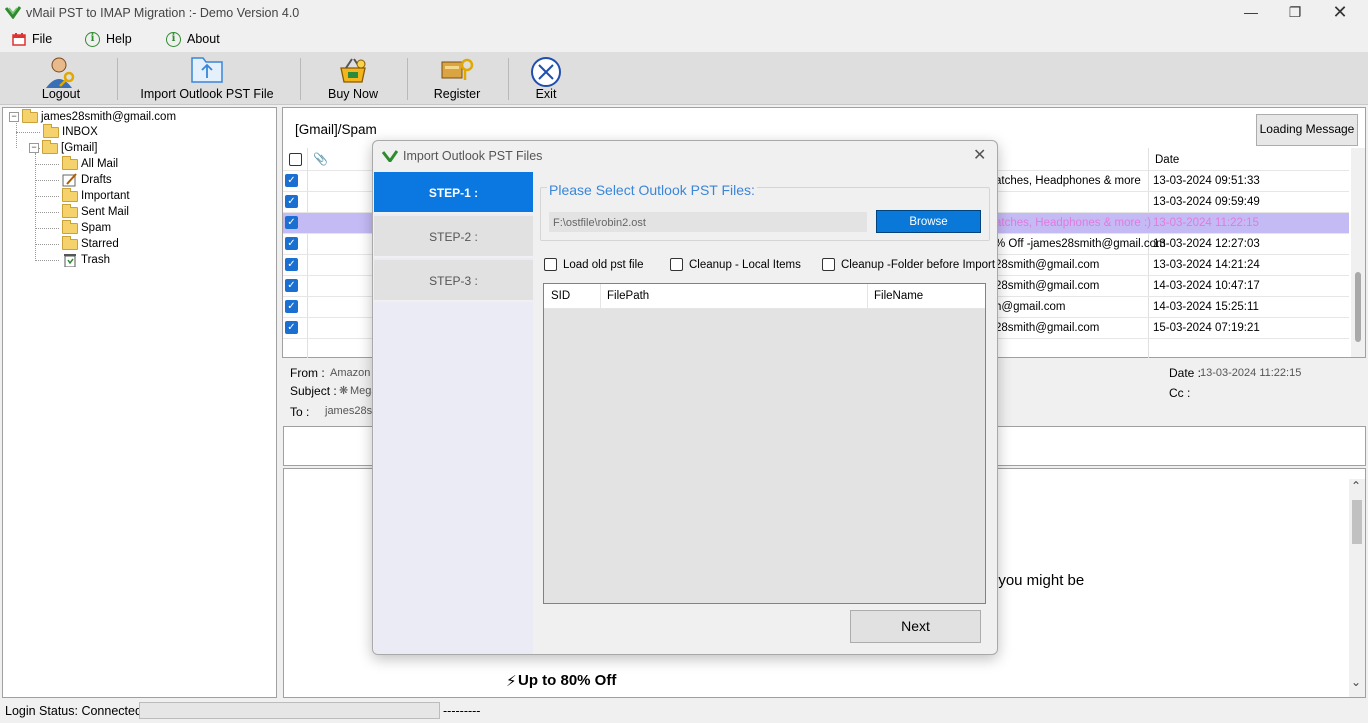  Describe the element at coordinates (108, 39) in the screenshot. I see `menu-help: i Help` at that location.